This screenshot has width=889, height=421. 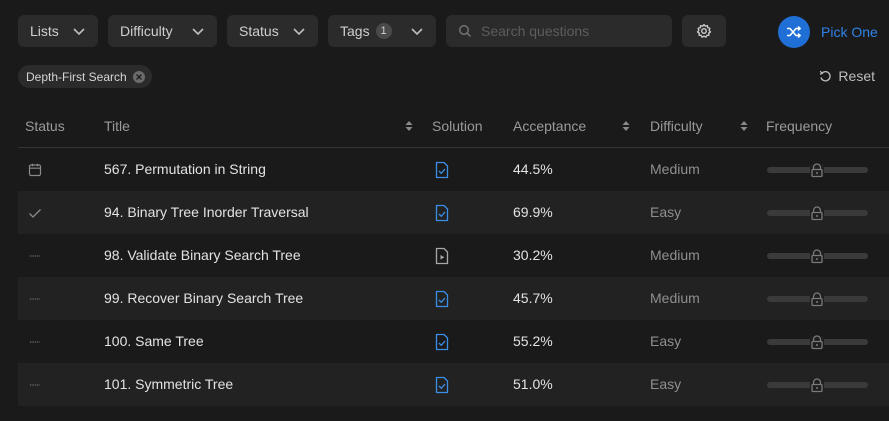 What do you see at coordinates (533, 341) in the screenshot?
I see `acceptance-rate: 55.2%` at bounding box center [533, 341].